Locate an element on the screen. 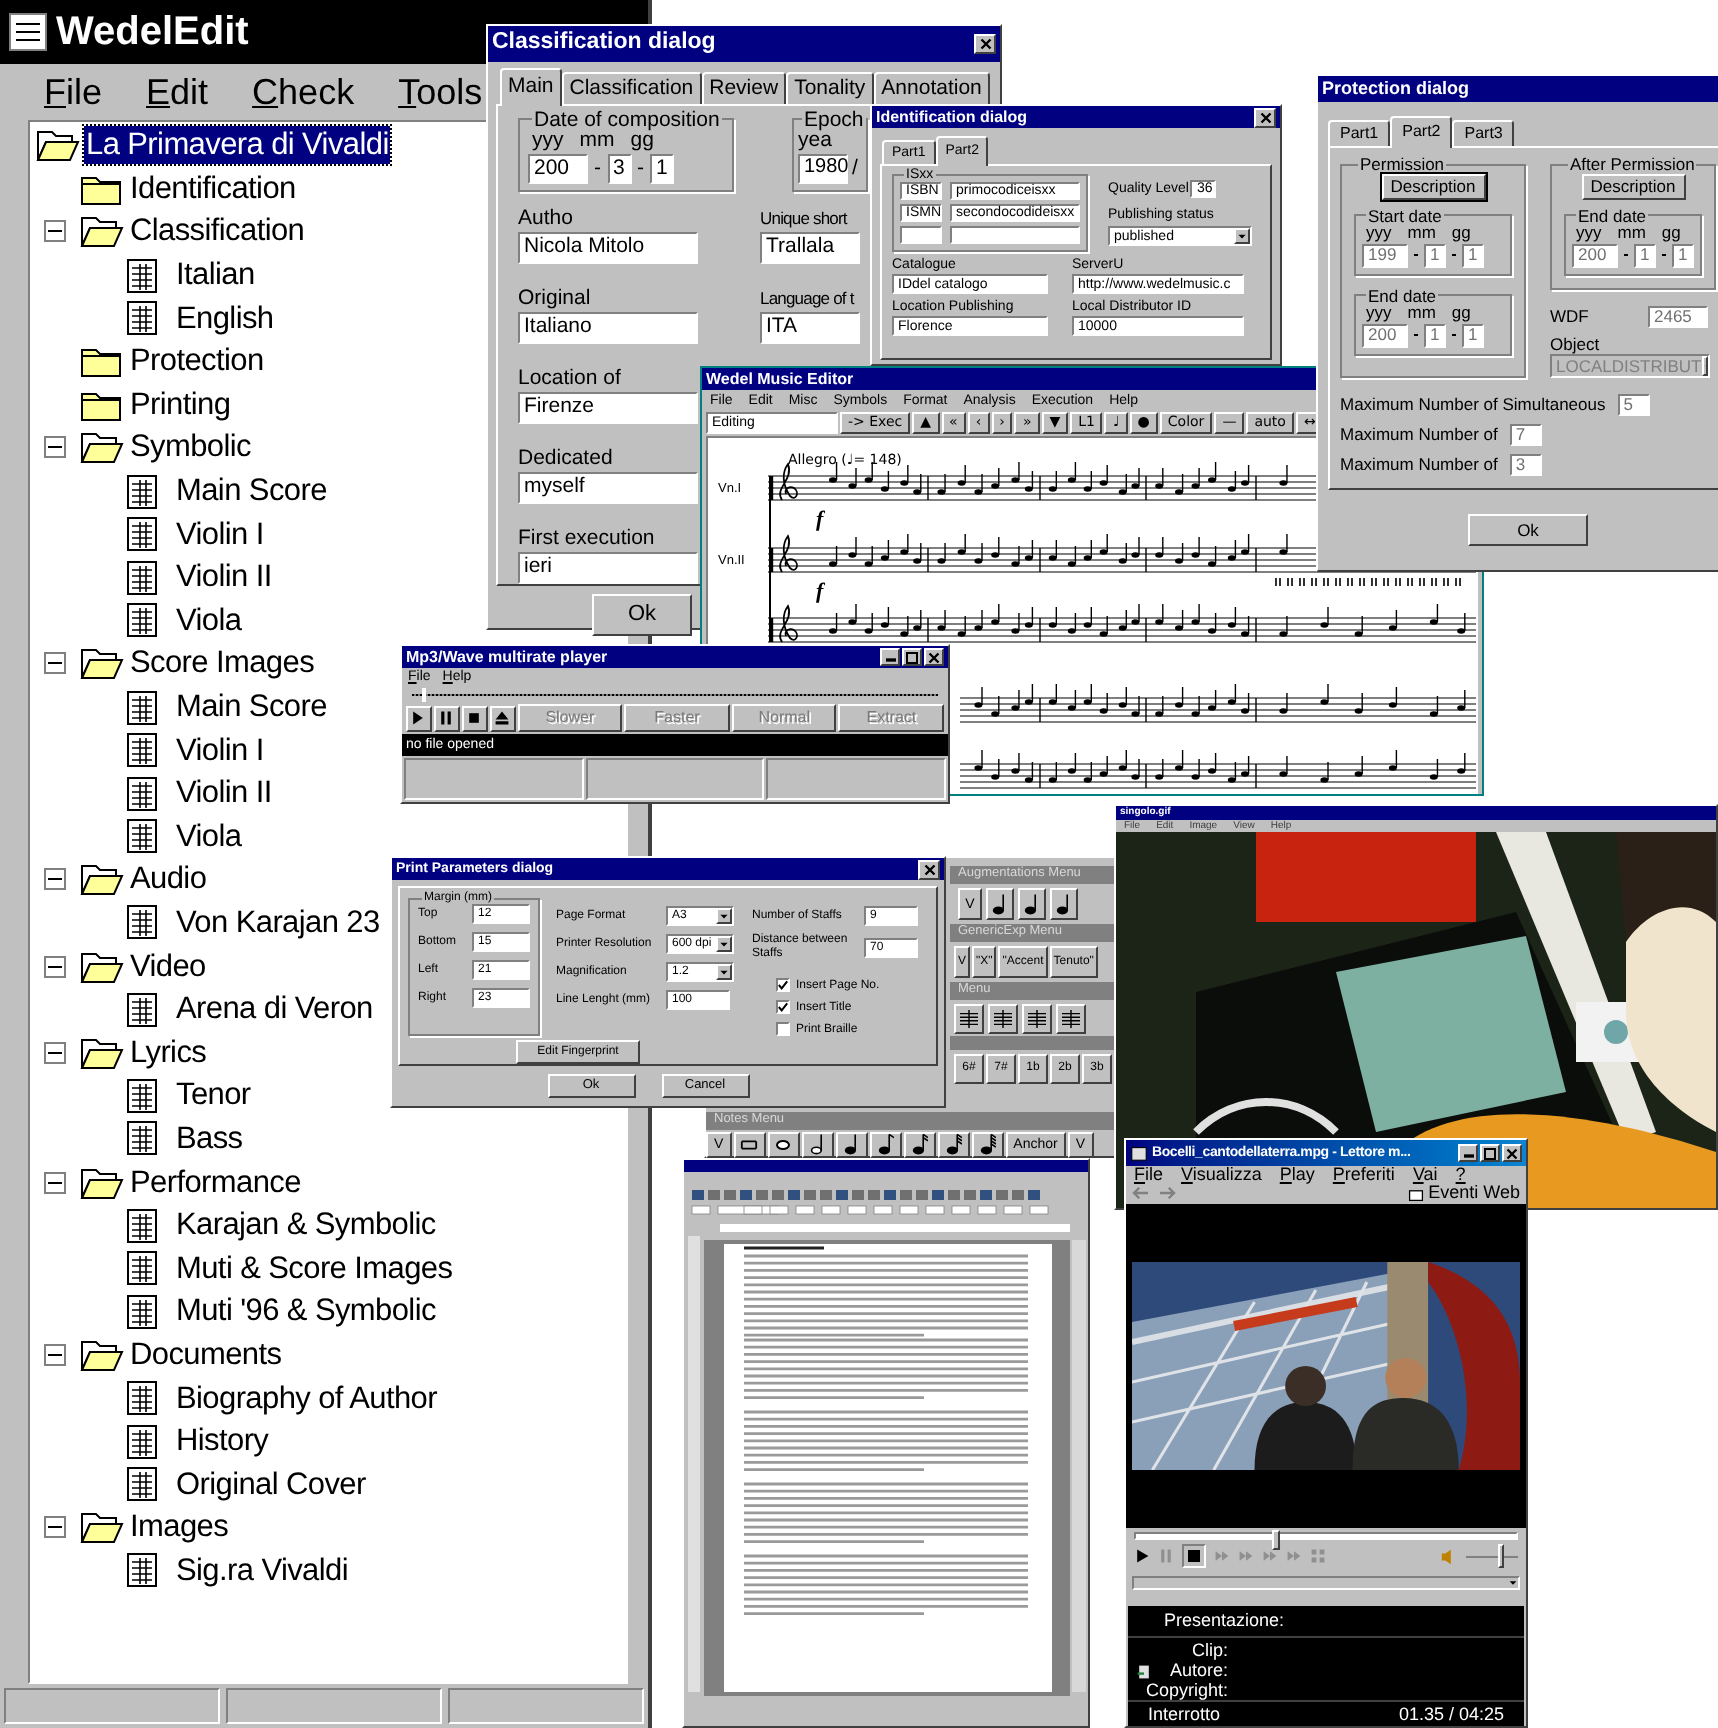 The height and width of the screenshot is (1728, 1718). tab: Part2 is located at coordinates (1421, 132).